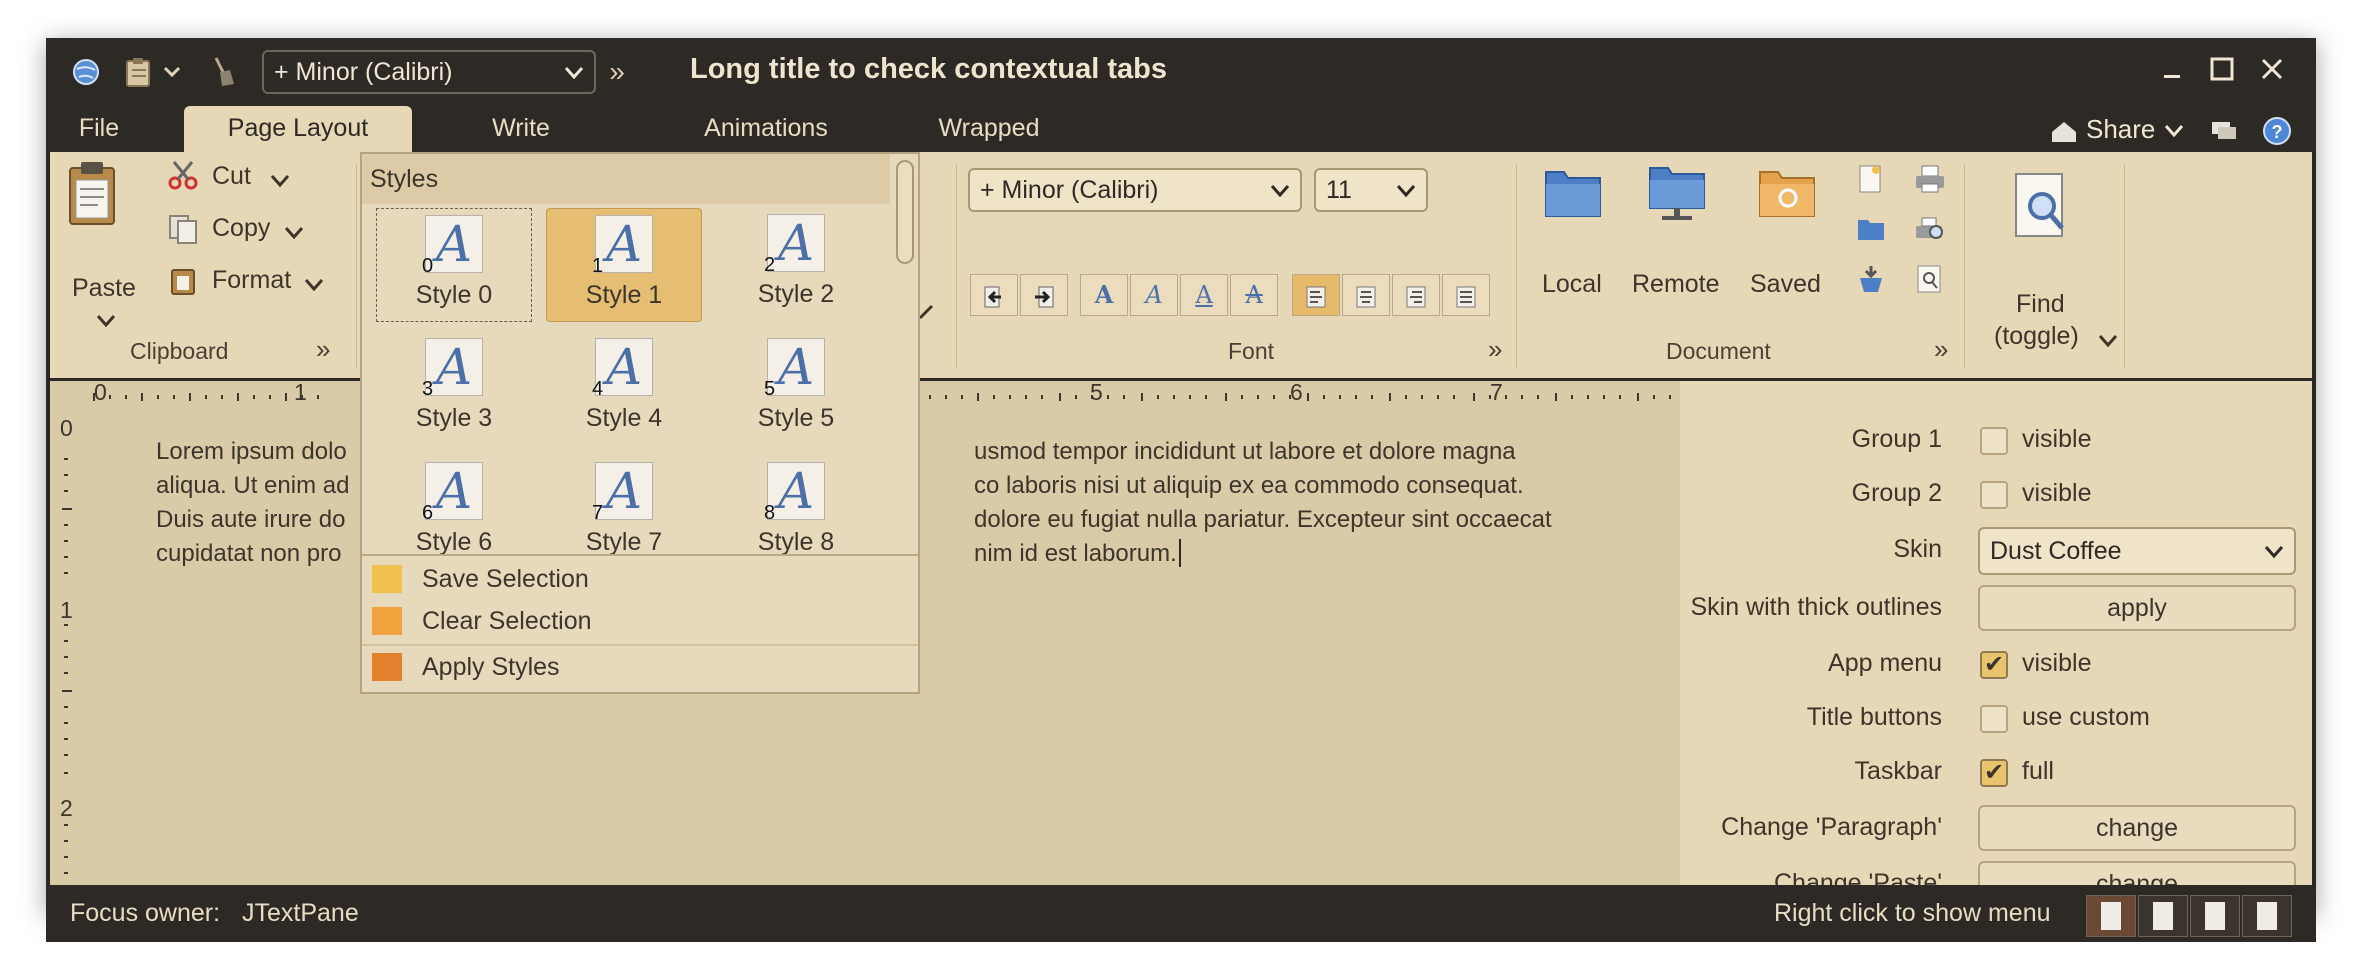  I want to click on paste-icon, so click(92, 193).